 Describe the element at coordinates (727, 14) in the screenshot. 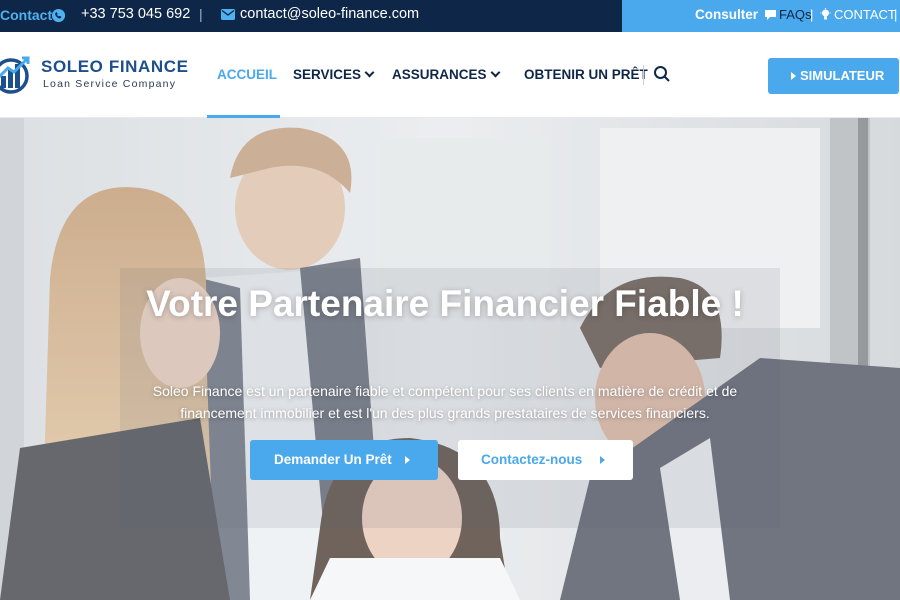

I see `consult-label: Consulter` at that location.